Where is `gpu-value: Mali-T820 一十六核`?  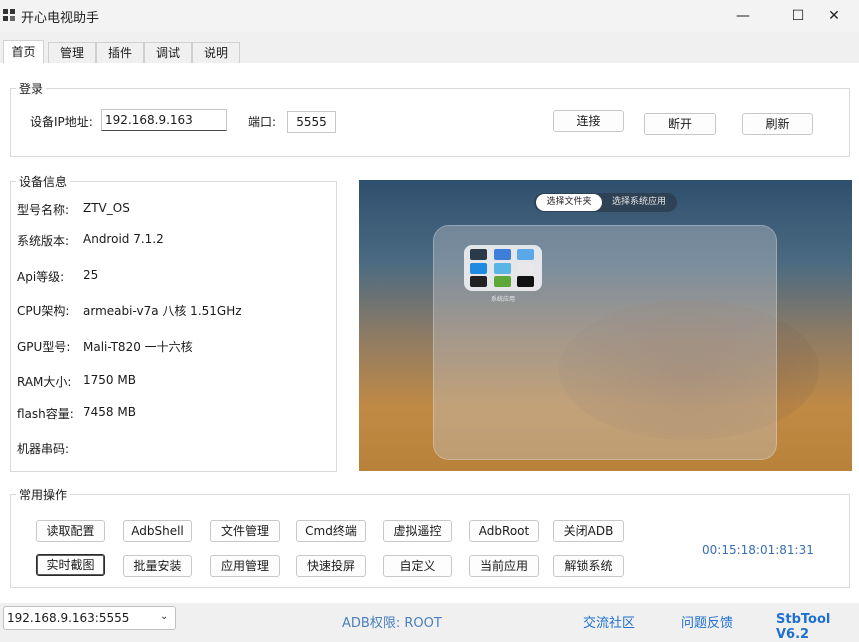 gpu-value: Mali-T820 一十六核 is located at coordinates (138, 347).